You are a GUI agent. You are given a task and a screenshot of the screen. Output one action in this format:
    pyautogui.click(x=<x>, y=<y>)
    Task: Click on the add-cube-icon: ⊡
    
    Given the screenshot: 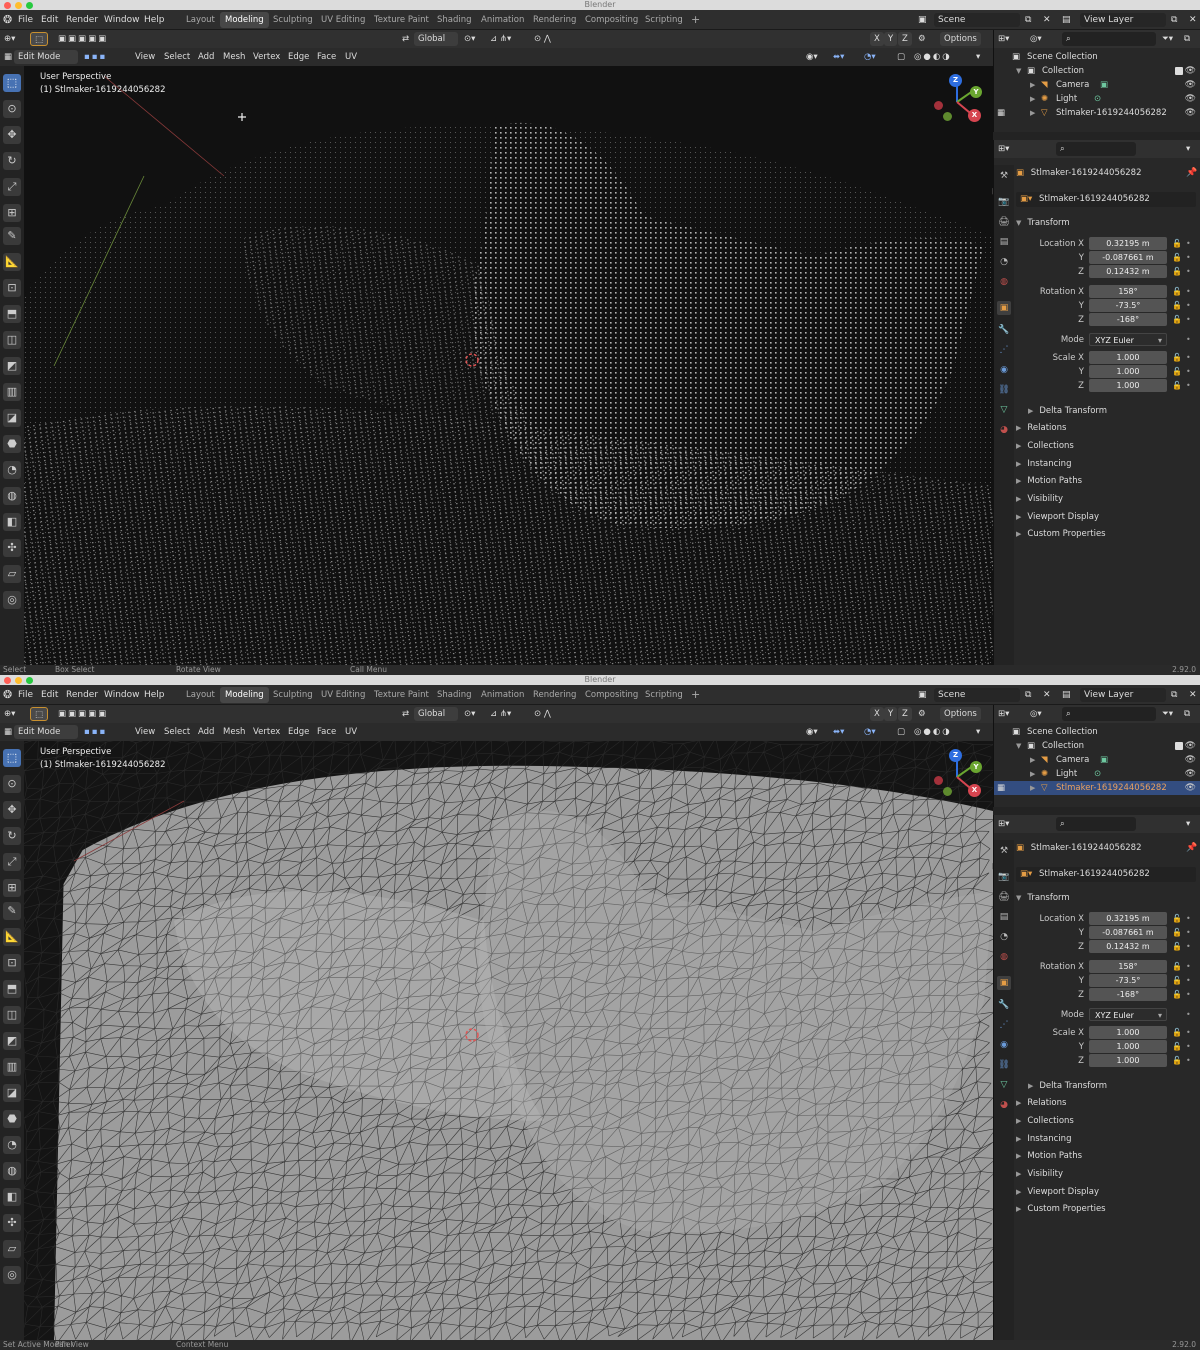 What is the action you would take?
    pyautogui.click(x=12, y=288)
    